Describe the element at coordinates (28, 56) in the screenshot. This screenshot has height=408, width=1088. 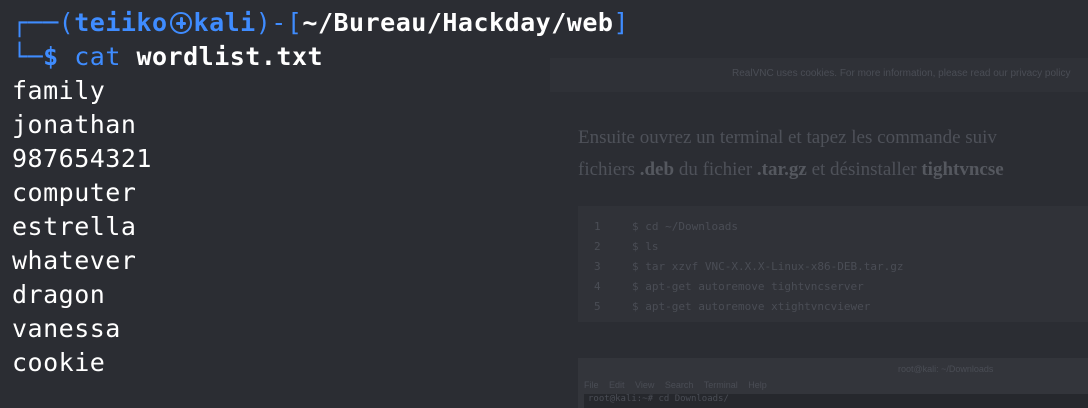
I see `prompt-corner-bottom: └─` at that location.